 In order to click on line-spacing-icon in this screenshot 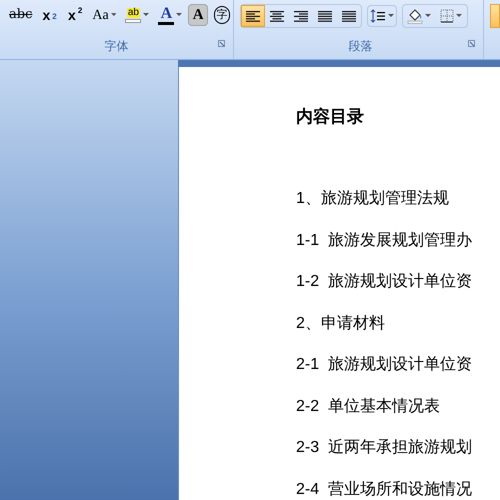, I will do `click(378, 16)`.